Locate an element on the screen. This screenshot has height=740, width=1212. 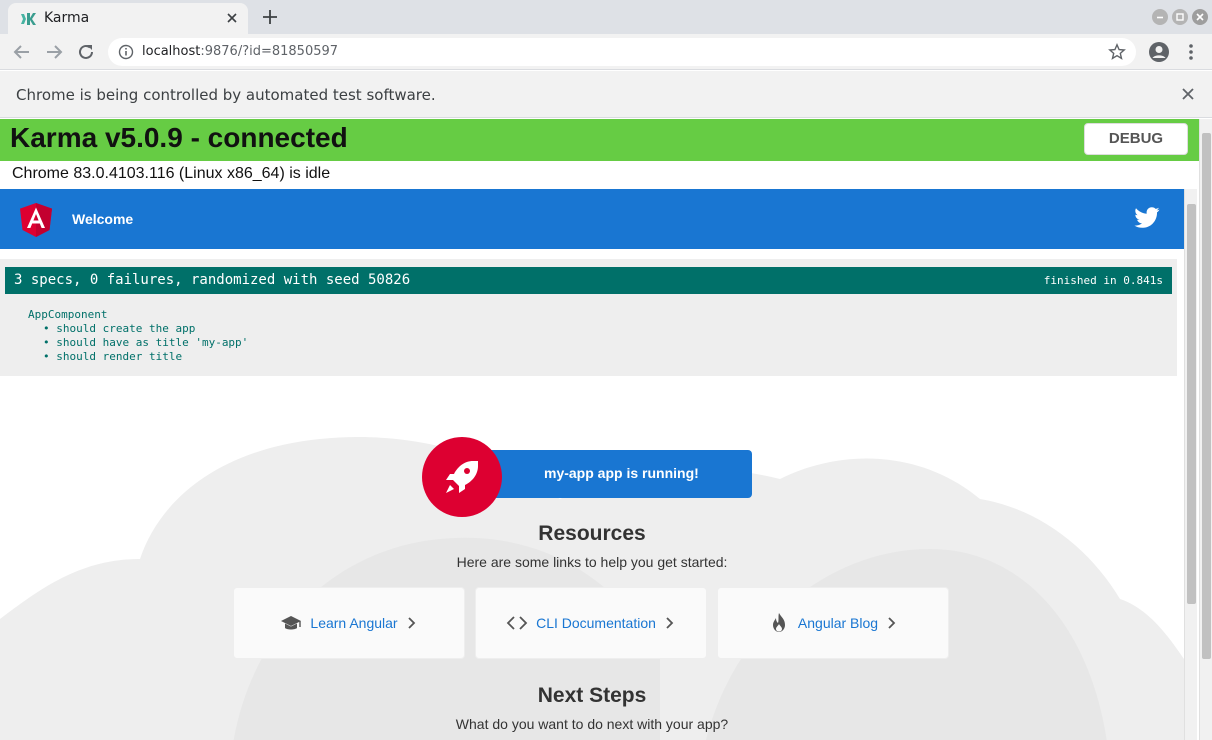
resources-heading: Resources is located at coordinates (592, 533).